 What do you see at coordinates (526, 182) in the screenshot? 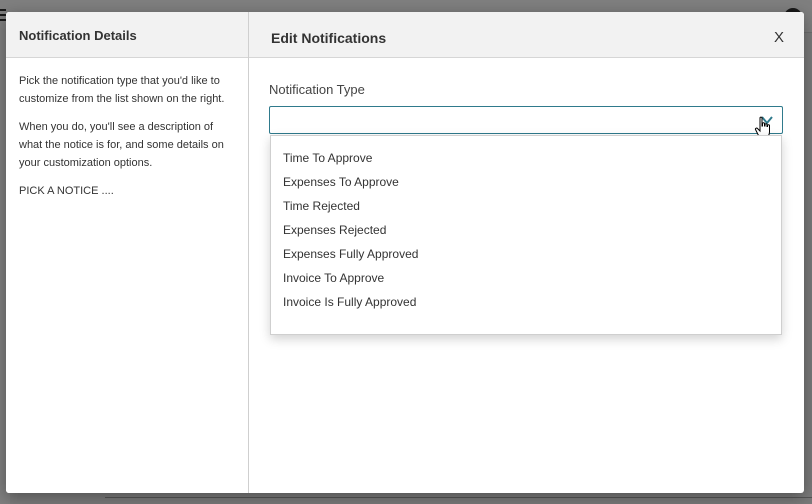
I see `dropdown-option: Expenses To Approve` at bounding box center [526, 182].